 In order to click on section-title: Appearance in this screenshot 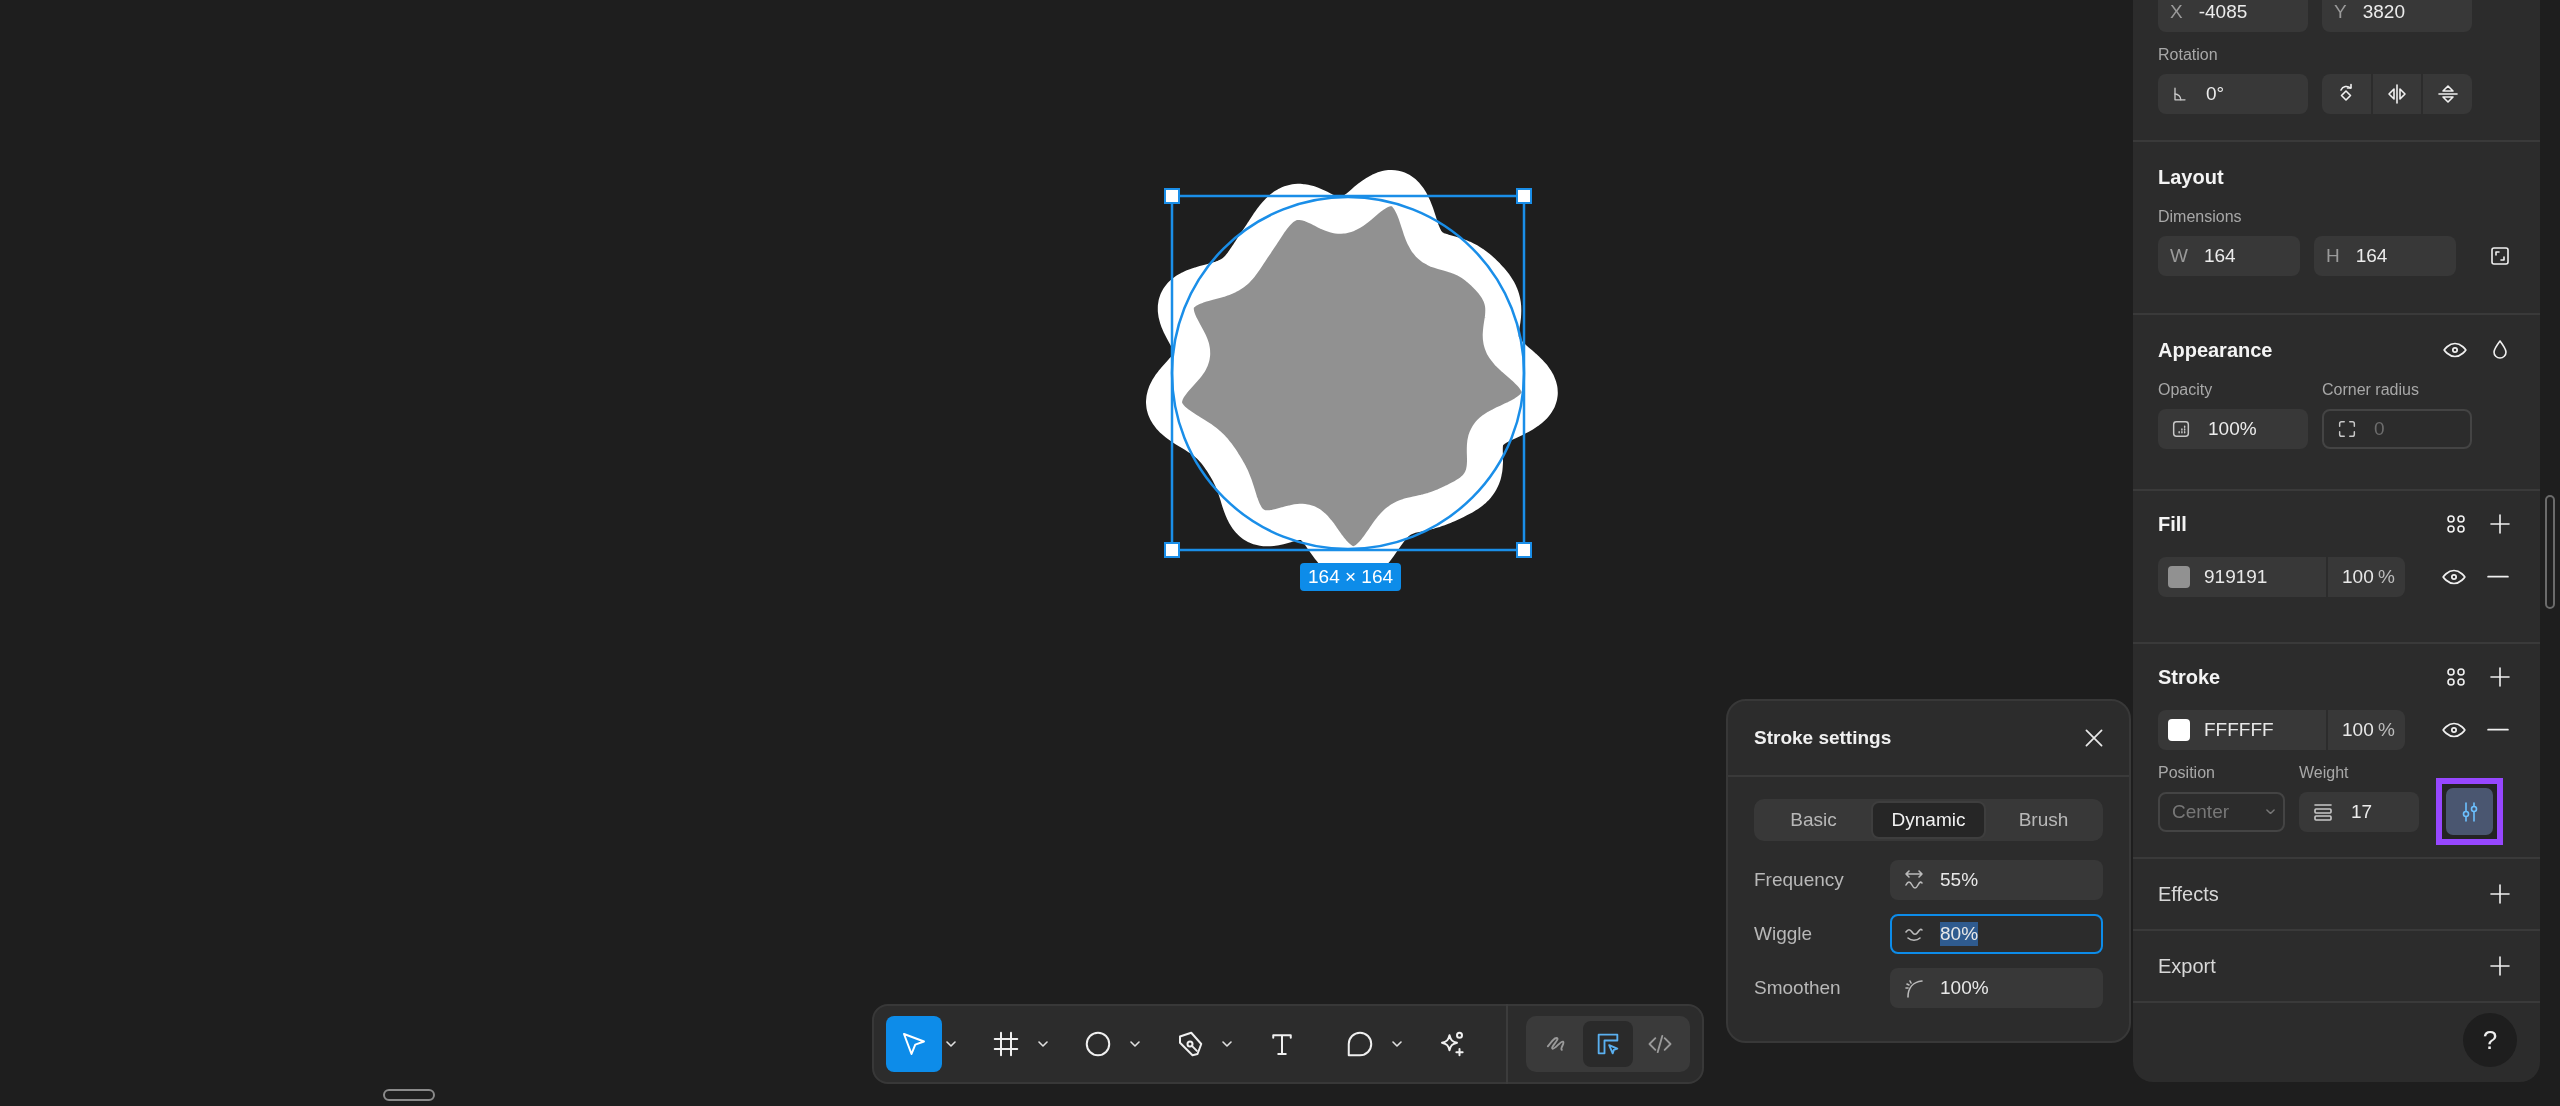, I will do `click(2216, 350)`.